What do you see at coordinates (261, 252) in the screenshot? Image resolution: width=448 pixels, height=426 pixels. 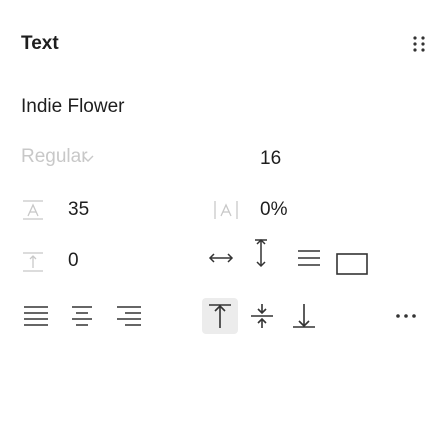 I see `auto-height-icon` at bounding box center [261, 252].